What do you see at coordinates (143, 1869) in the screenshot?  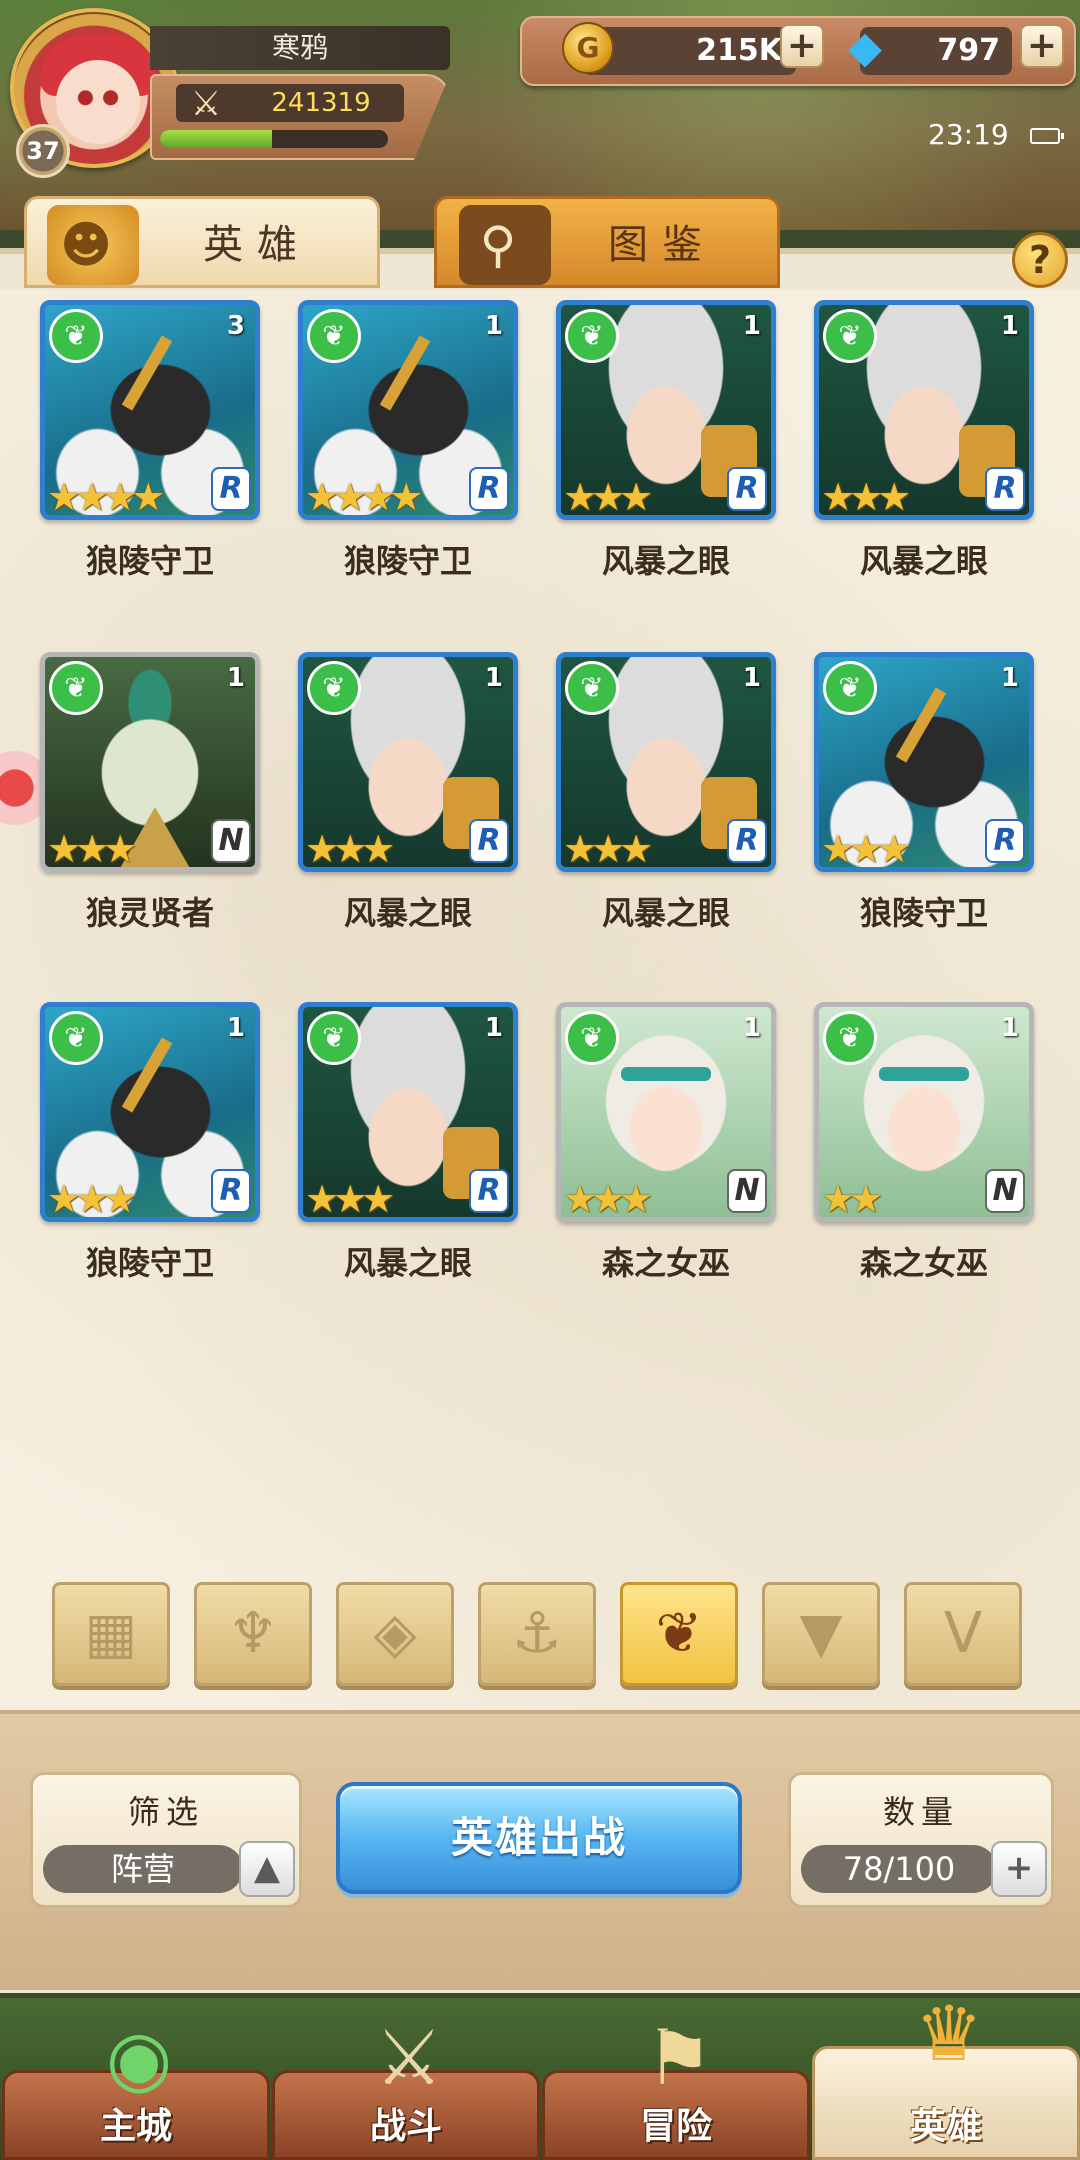 I see `filter-value: 阵营` at bounding box center [143, 1869].